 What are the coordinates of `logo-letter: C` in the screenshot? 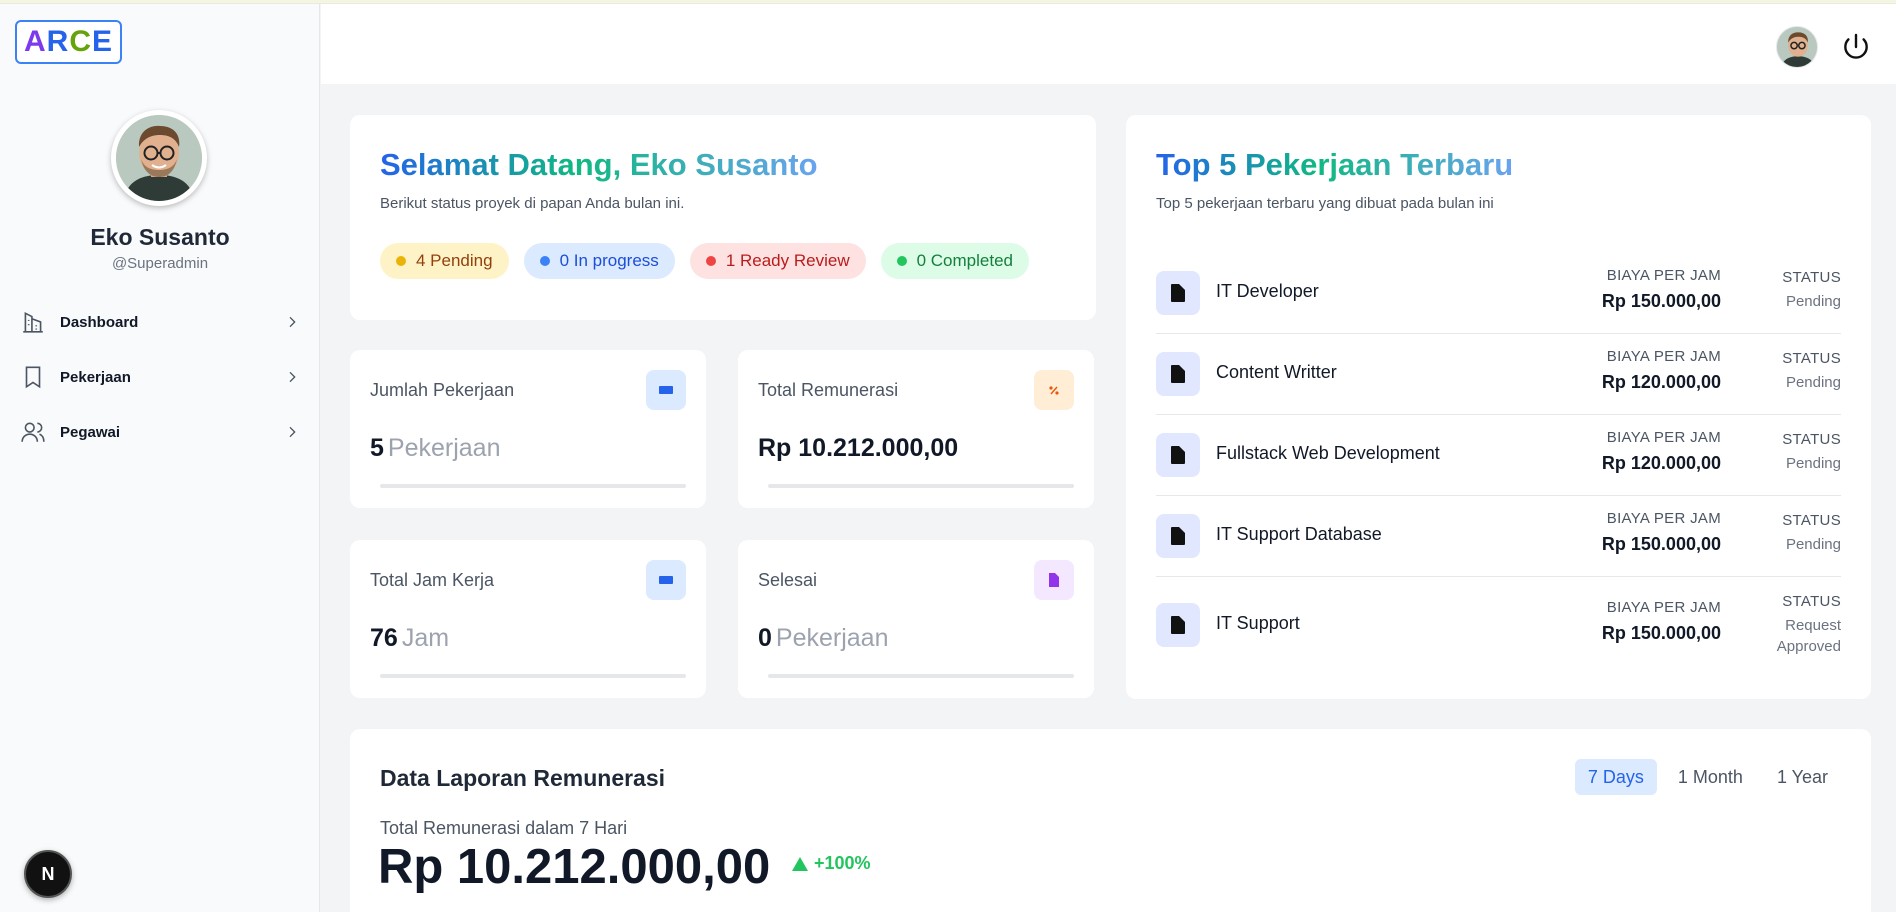 It's located at (80, 41).